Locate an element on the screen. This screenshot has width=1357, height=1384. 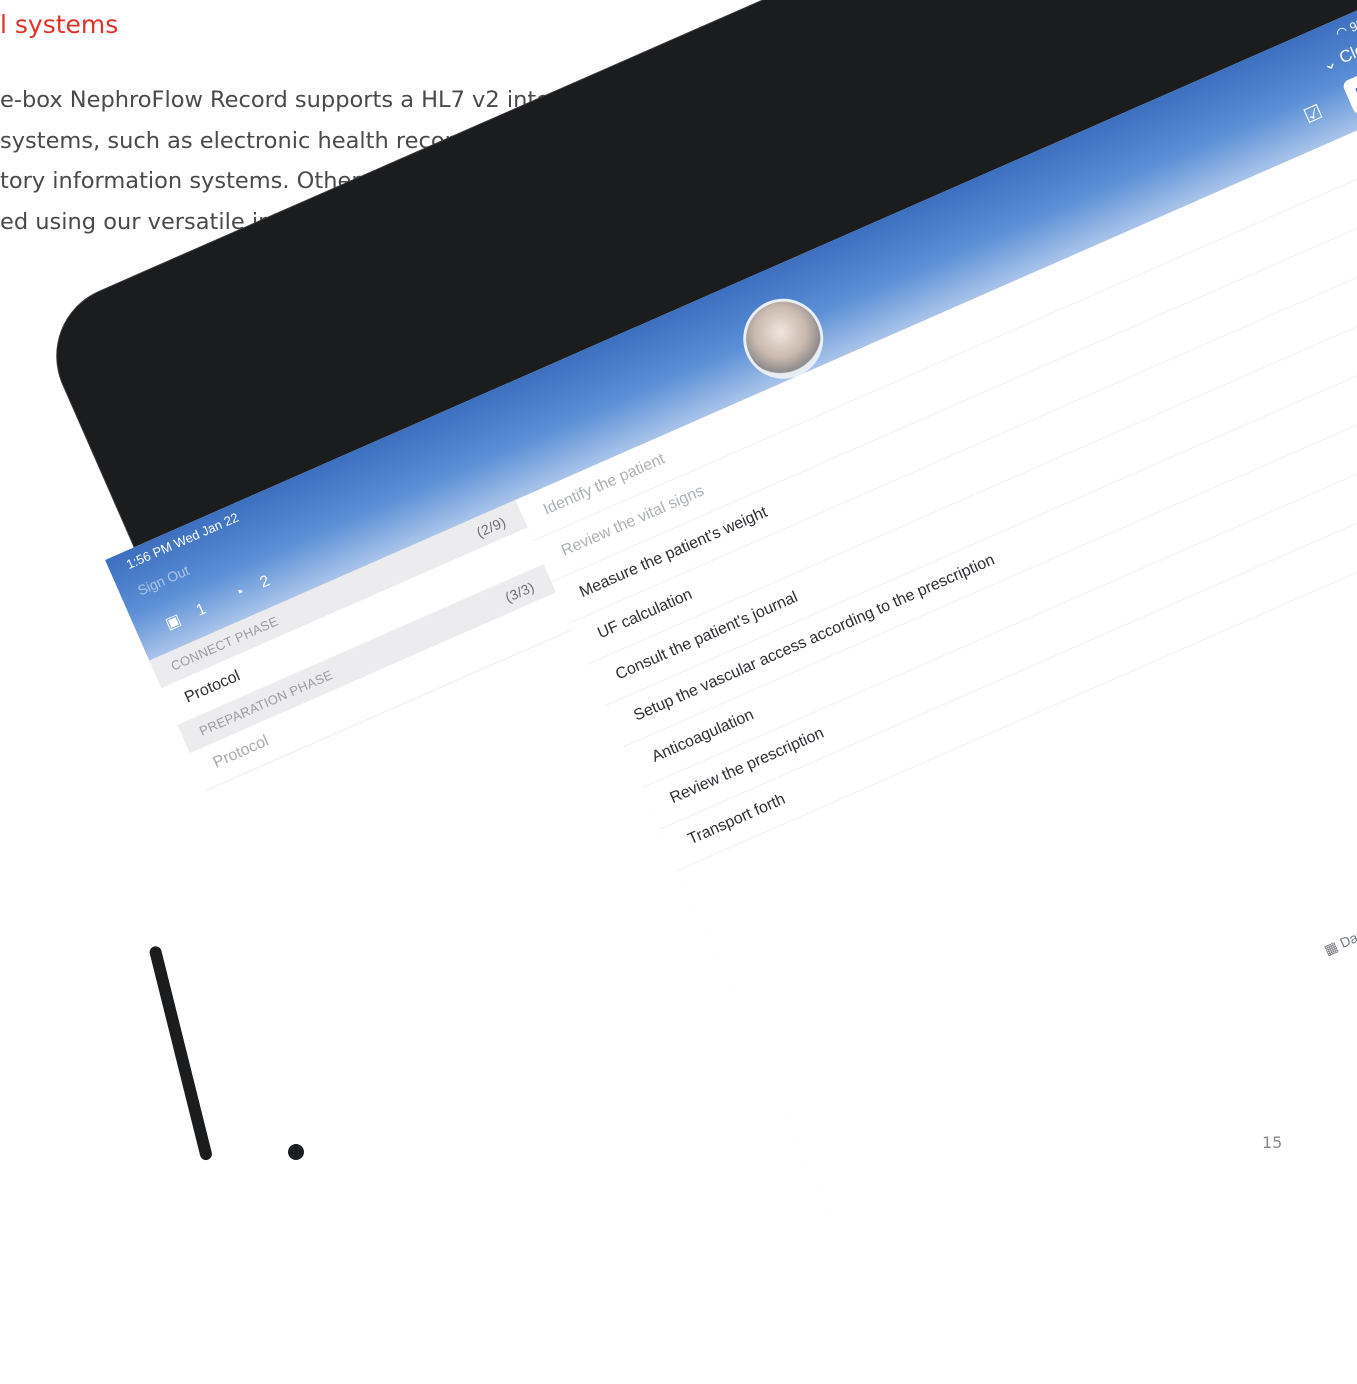
alert-counter: ◔ 2 is located at coordinates (259, 585).